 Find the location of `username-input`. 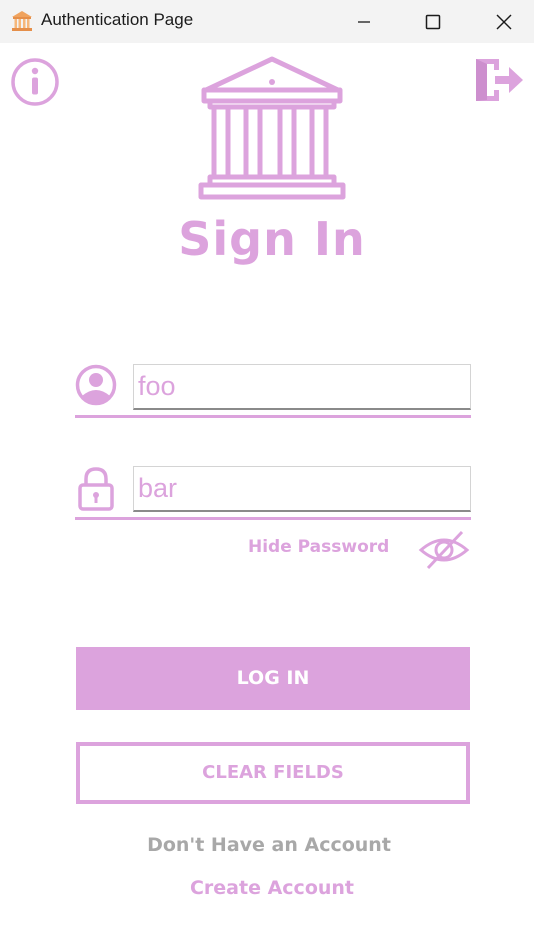

username-input is located at coordinates (302, 387).